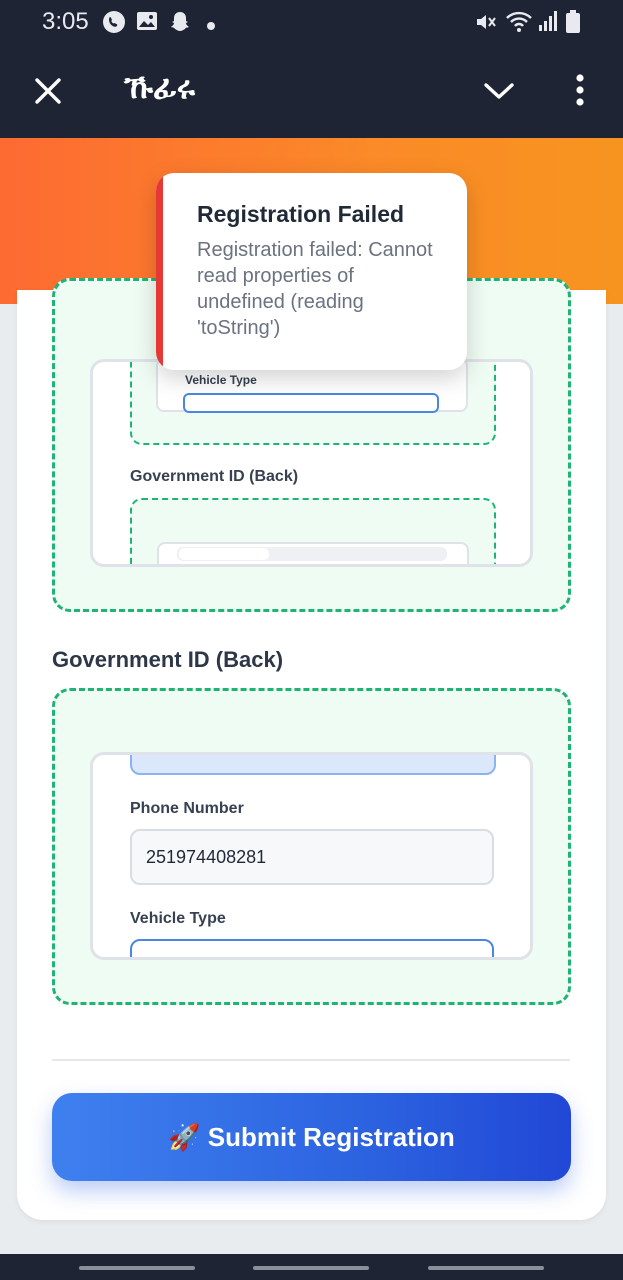  What do you see at coordinates (114, 24) in the screenshot?
I see `viber-icon` at bounding box center [114, 24].